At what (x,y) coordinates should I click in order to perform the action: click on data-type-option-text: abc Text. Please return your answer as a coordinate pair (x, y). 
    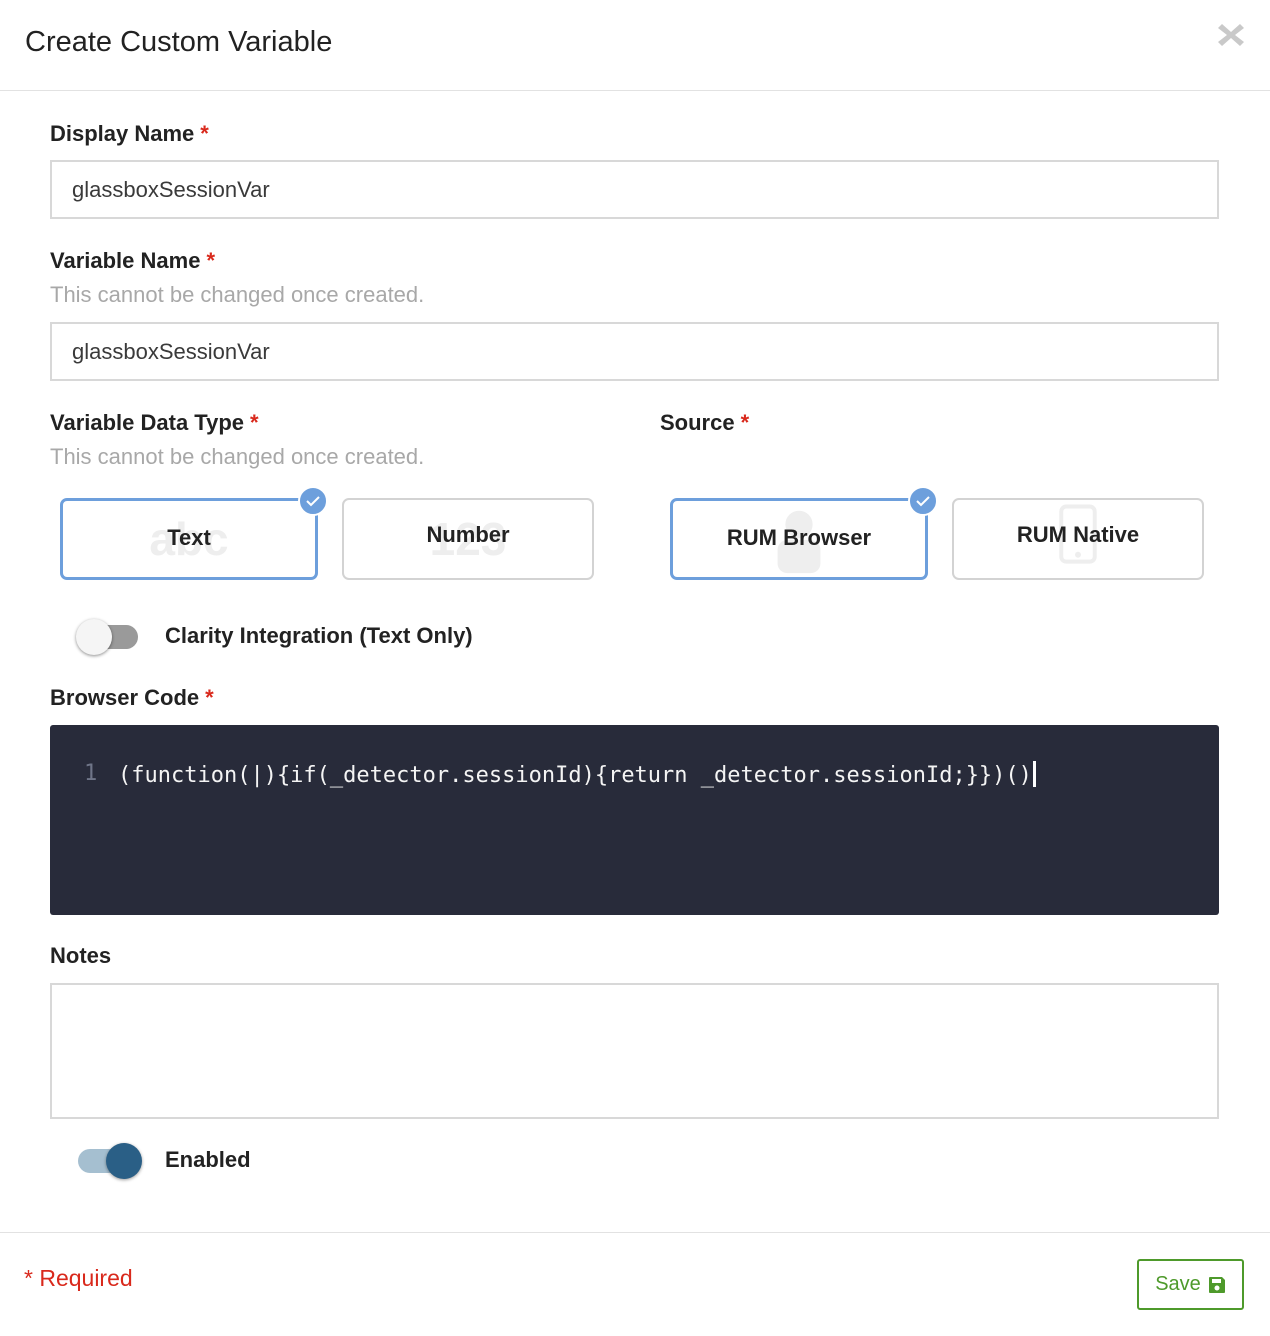
    Looking at the image, I should click on (189, 539).